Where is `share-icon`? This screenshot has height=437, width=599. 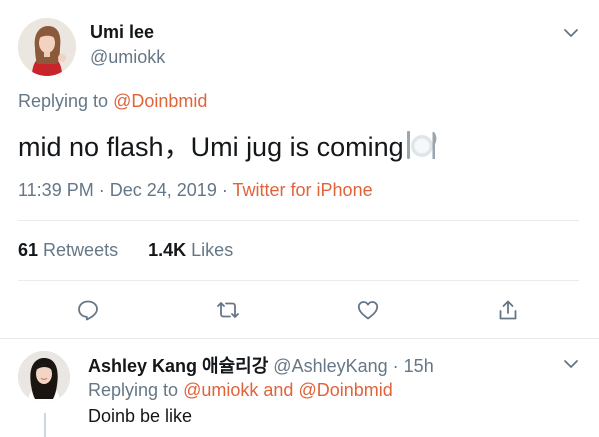 share-icon is located at coordinates (508, 310).